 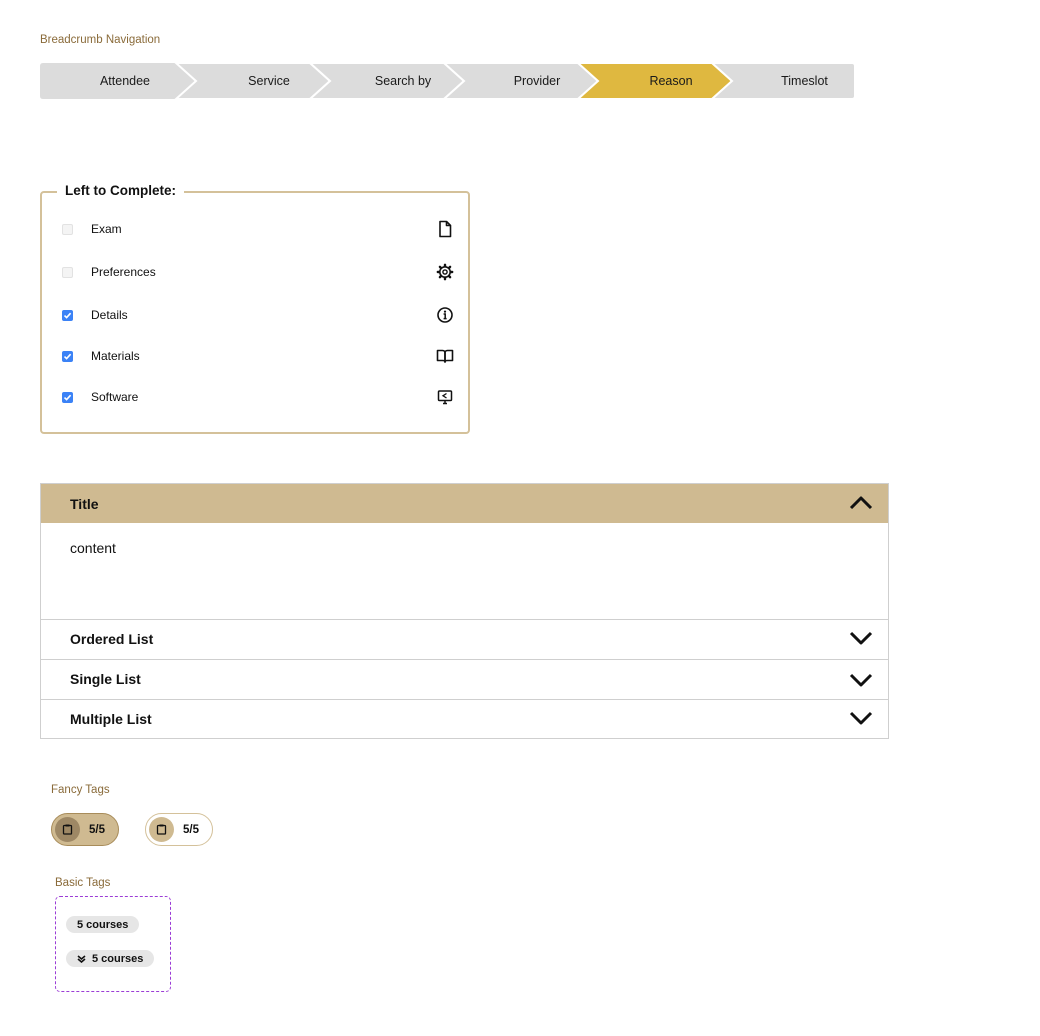 I want to click on breadcrumb-step-label: Provider, so click(x=537, y=81).